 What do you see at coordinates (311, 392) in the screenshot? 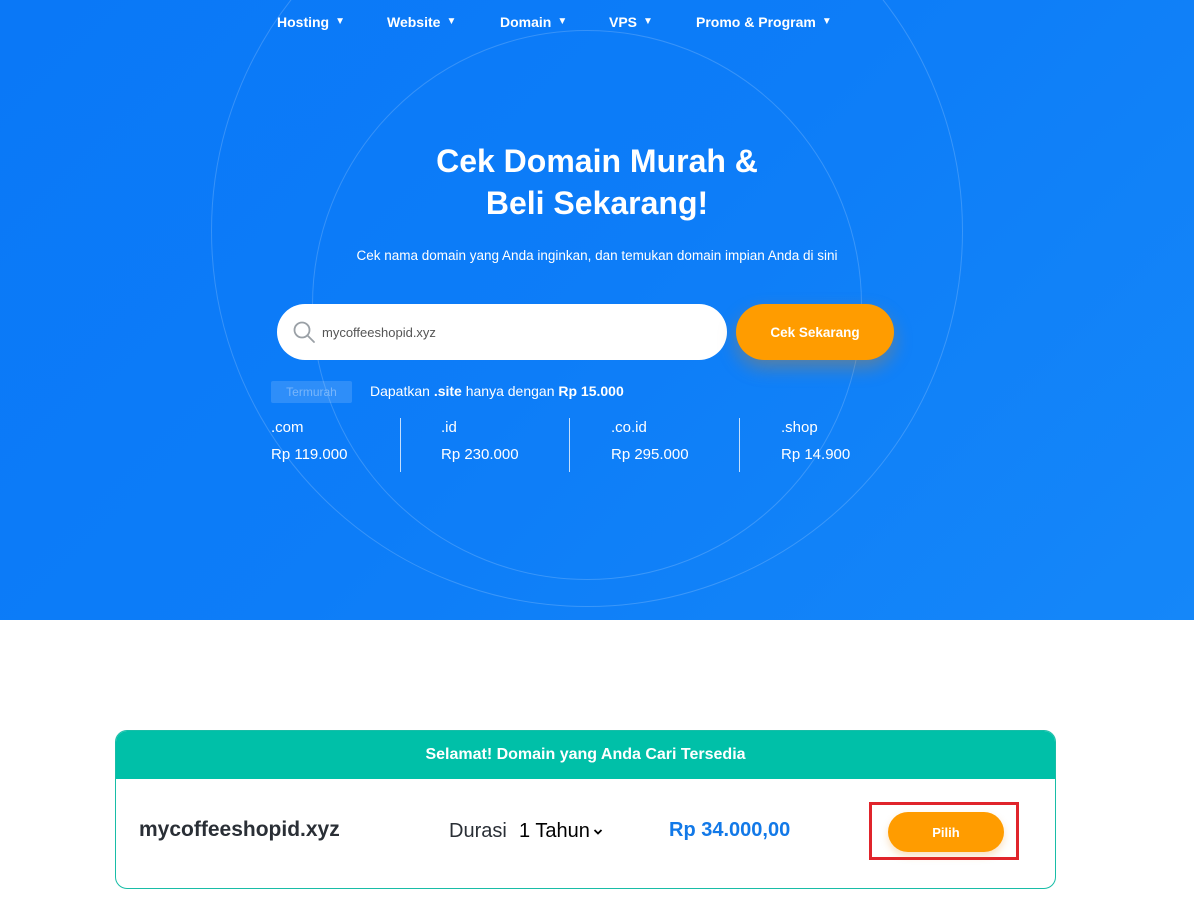
I see `promo-badge: Termurah` at bounding box center [311, 392].